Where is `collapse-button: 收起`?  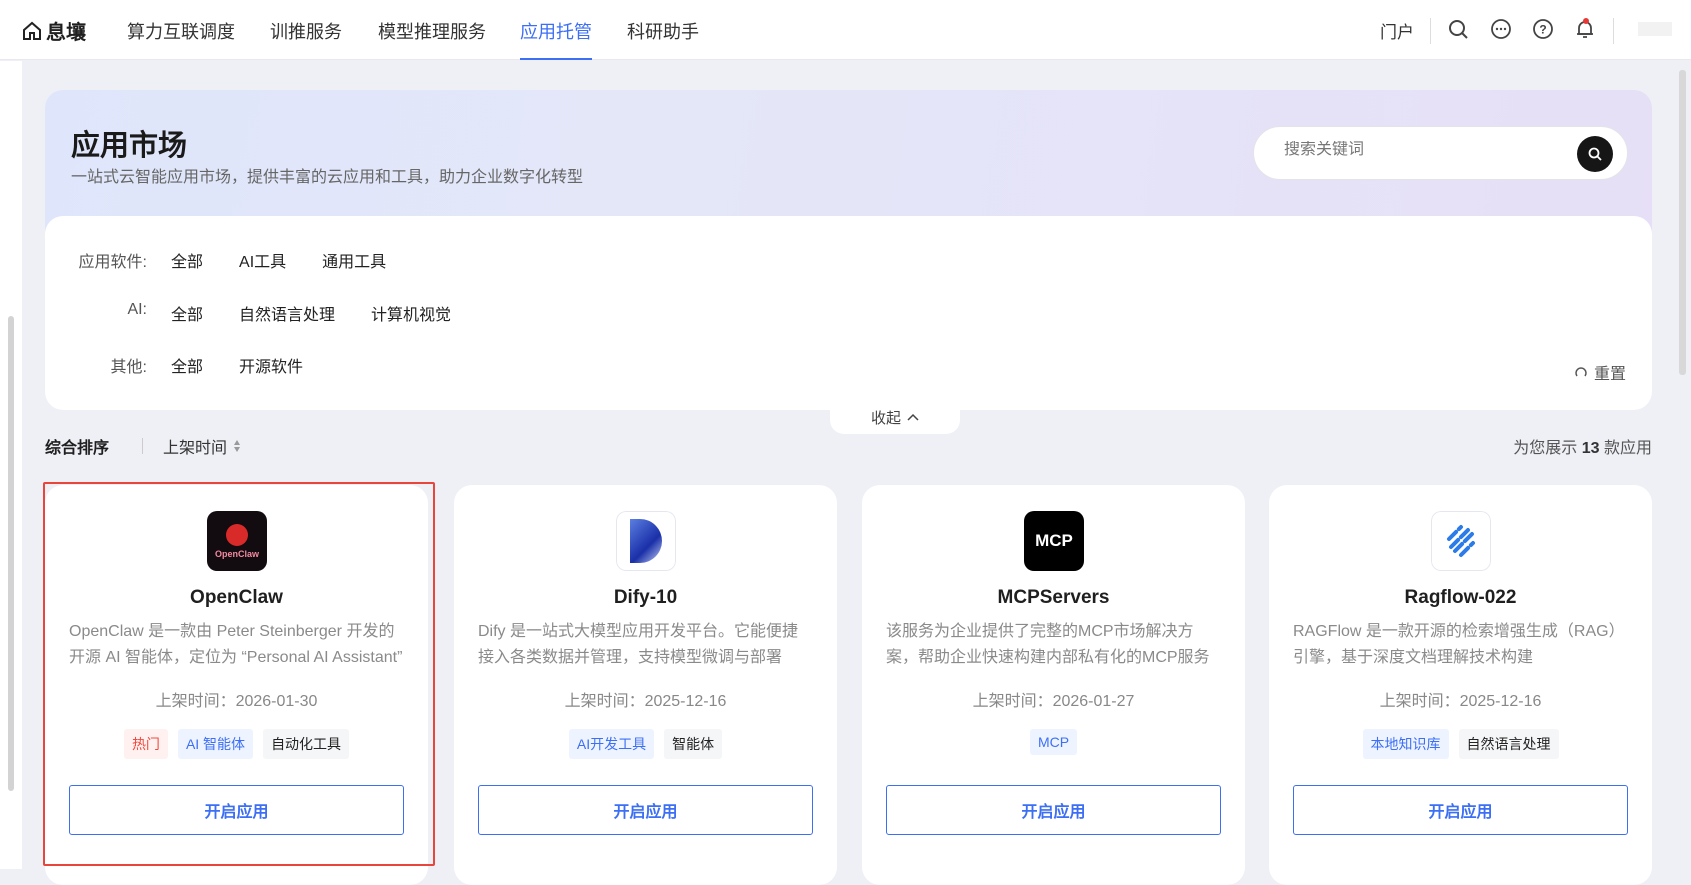
collapse-button: 收起 is located at coordinates (895, 417).